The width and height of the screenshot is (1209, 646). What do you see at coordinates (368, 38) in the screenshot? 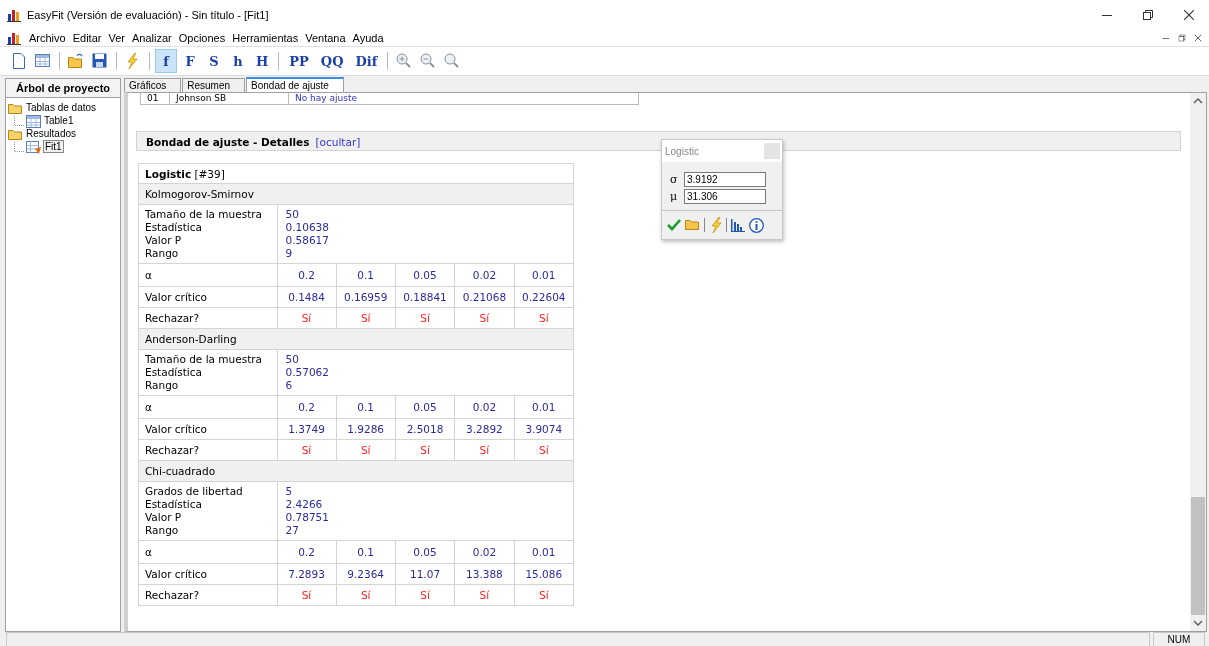
I see `menu-item: Ayuda` at bounding box center [368, 38].